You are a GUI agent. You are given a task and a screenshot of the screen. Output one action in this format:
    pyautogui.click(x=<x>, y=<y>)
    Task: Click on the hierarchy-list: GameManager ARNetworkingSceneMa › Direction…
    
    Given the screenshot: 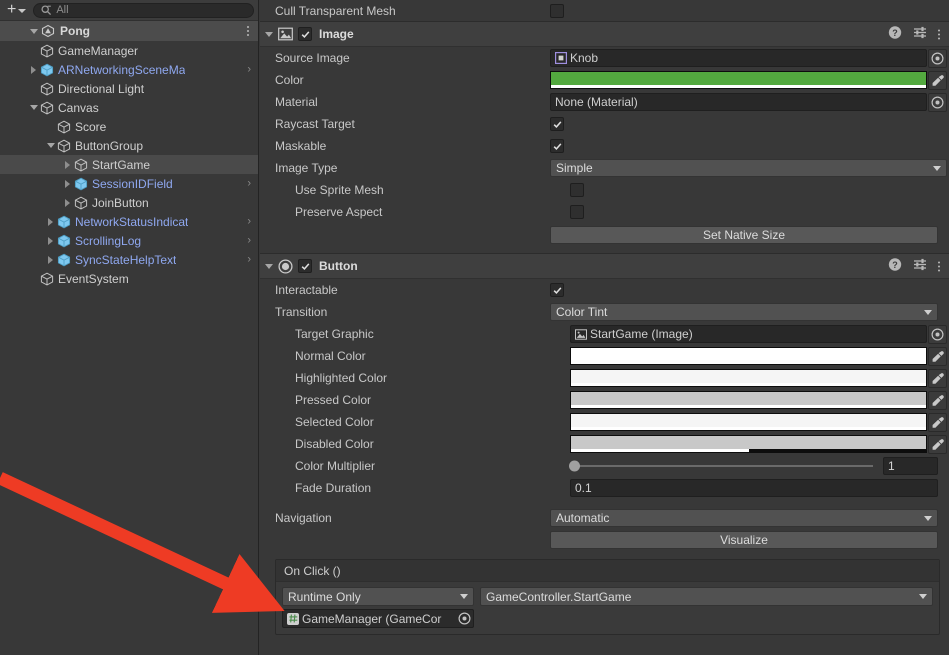 What is the action you would take?
    pyautogui.click(x=129, y=164)
    